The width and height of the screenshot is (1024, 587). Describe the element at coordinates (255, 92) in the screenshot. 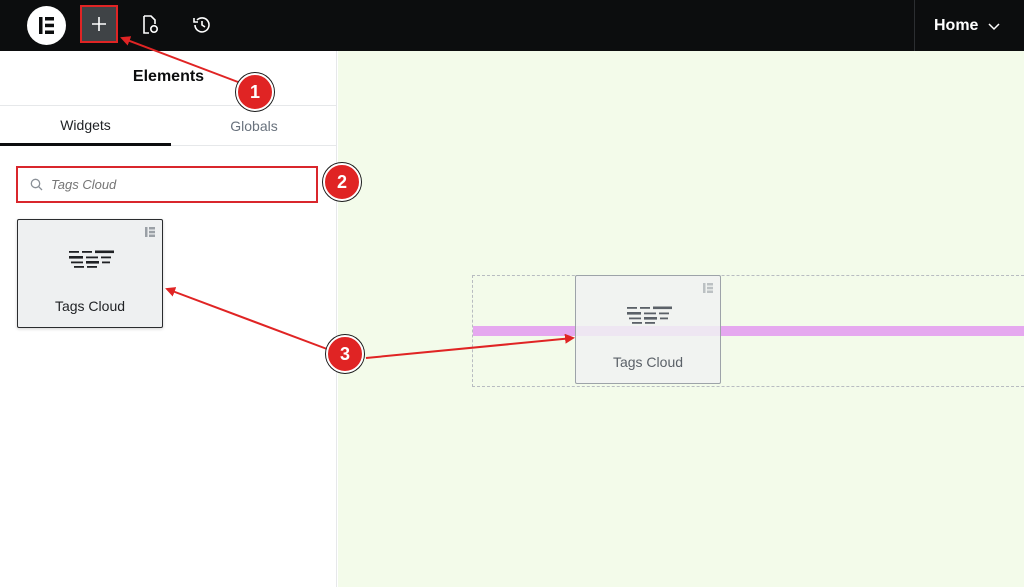

I see `step-badge-1: 1` at that location.